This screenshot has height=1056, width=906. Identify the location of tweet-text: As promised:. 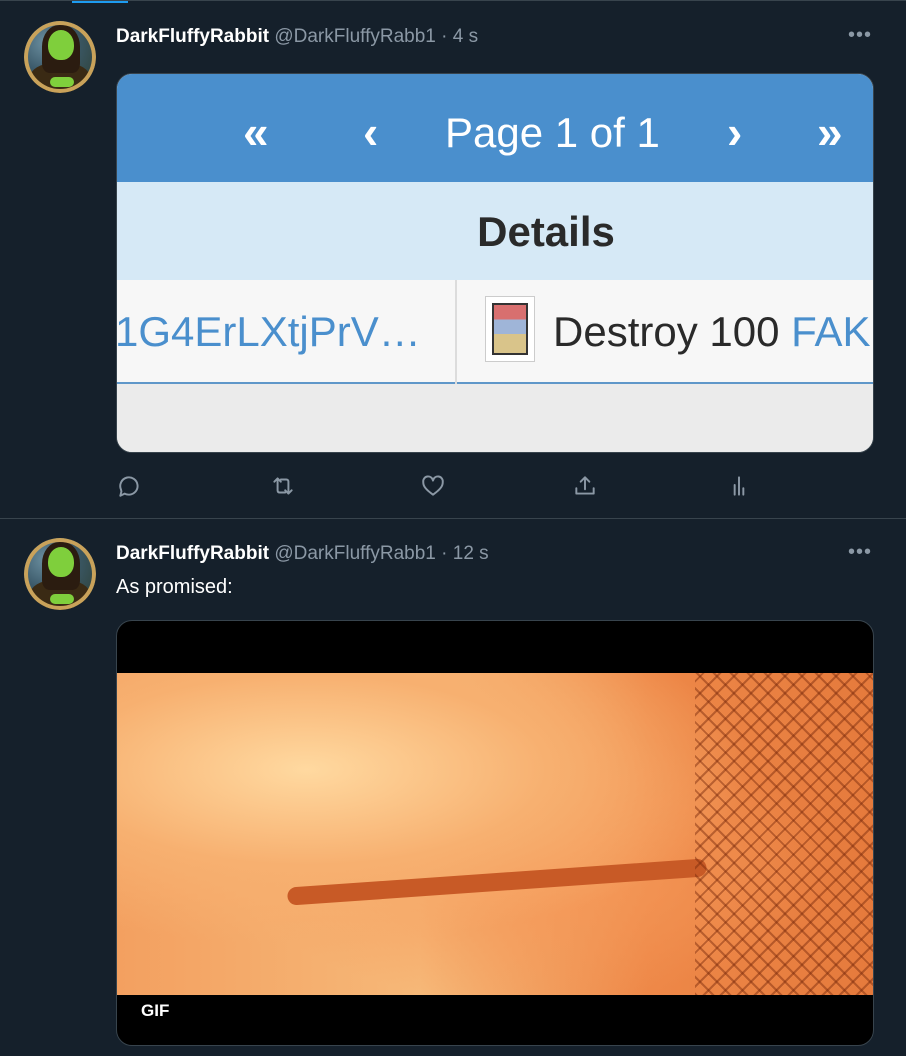
(174, 587).